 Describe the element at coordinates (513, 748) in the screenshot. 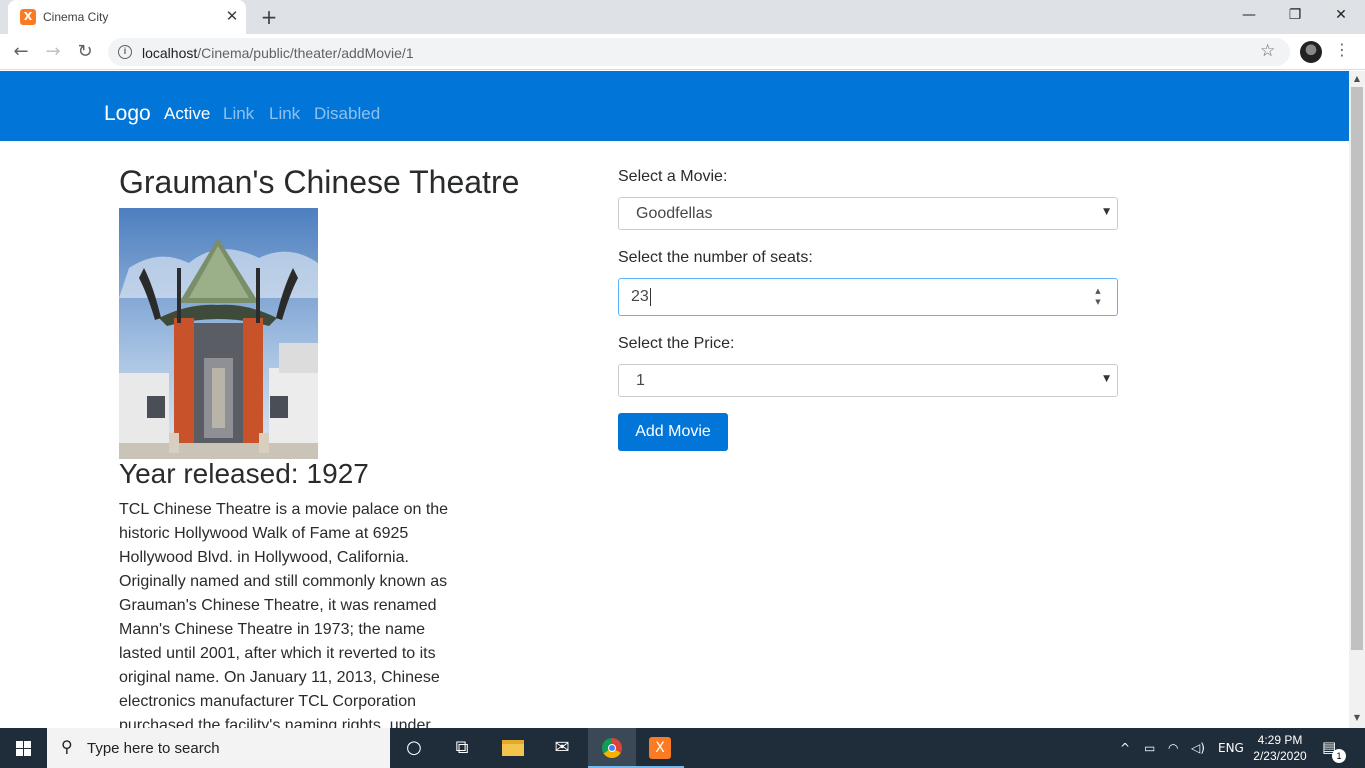

I see `file-explorer-icon` at that location.